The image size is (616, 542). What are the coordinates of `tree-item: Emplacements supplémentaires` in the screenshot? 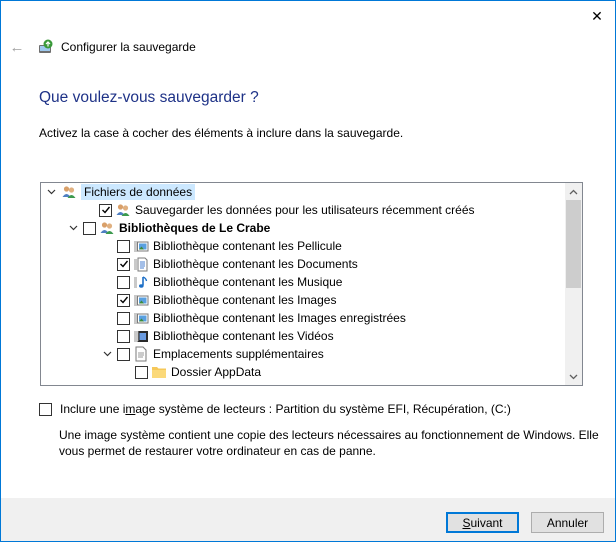 It's located at (212, 354).